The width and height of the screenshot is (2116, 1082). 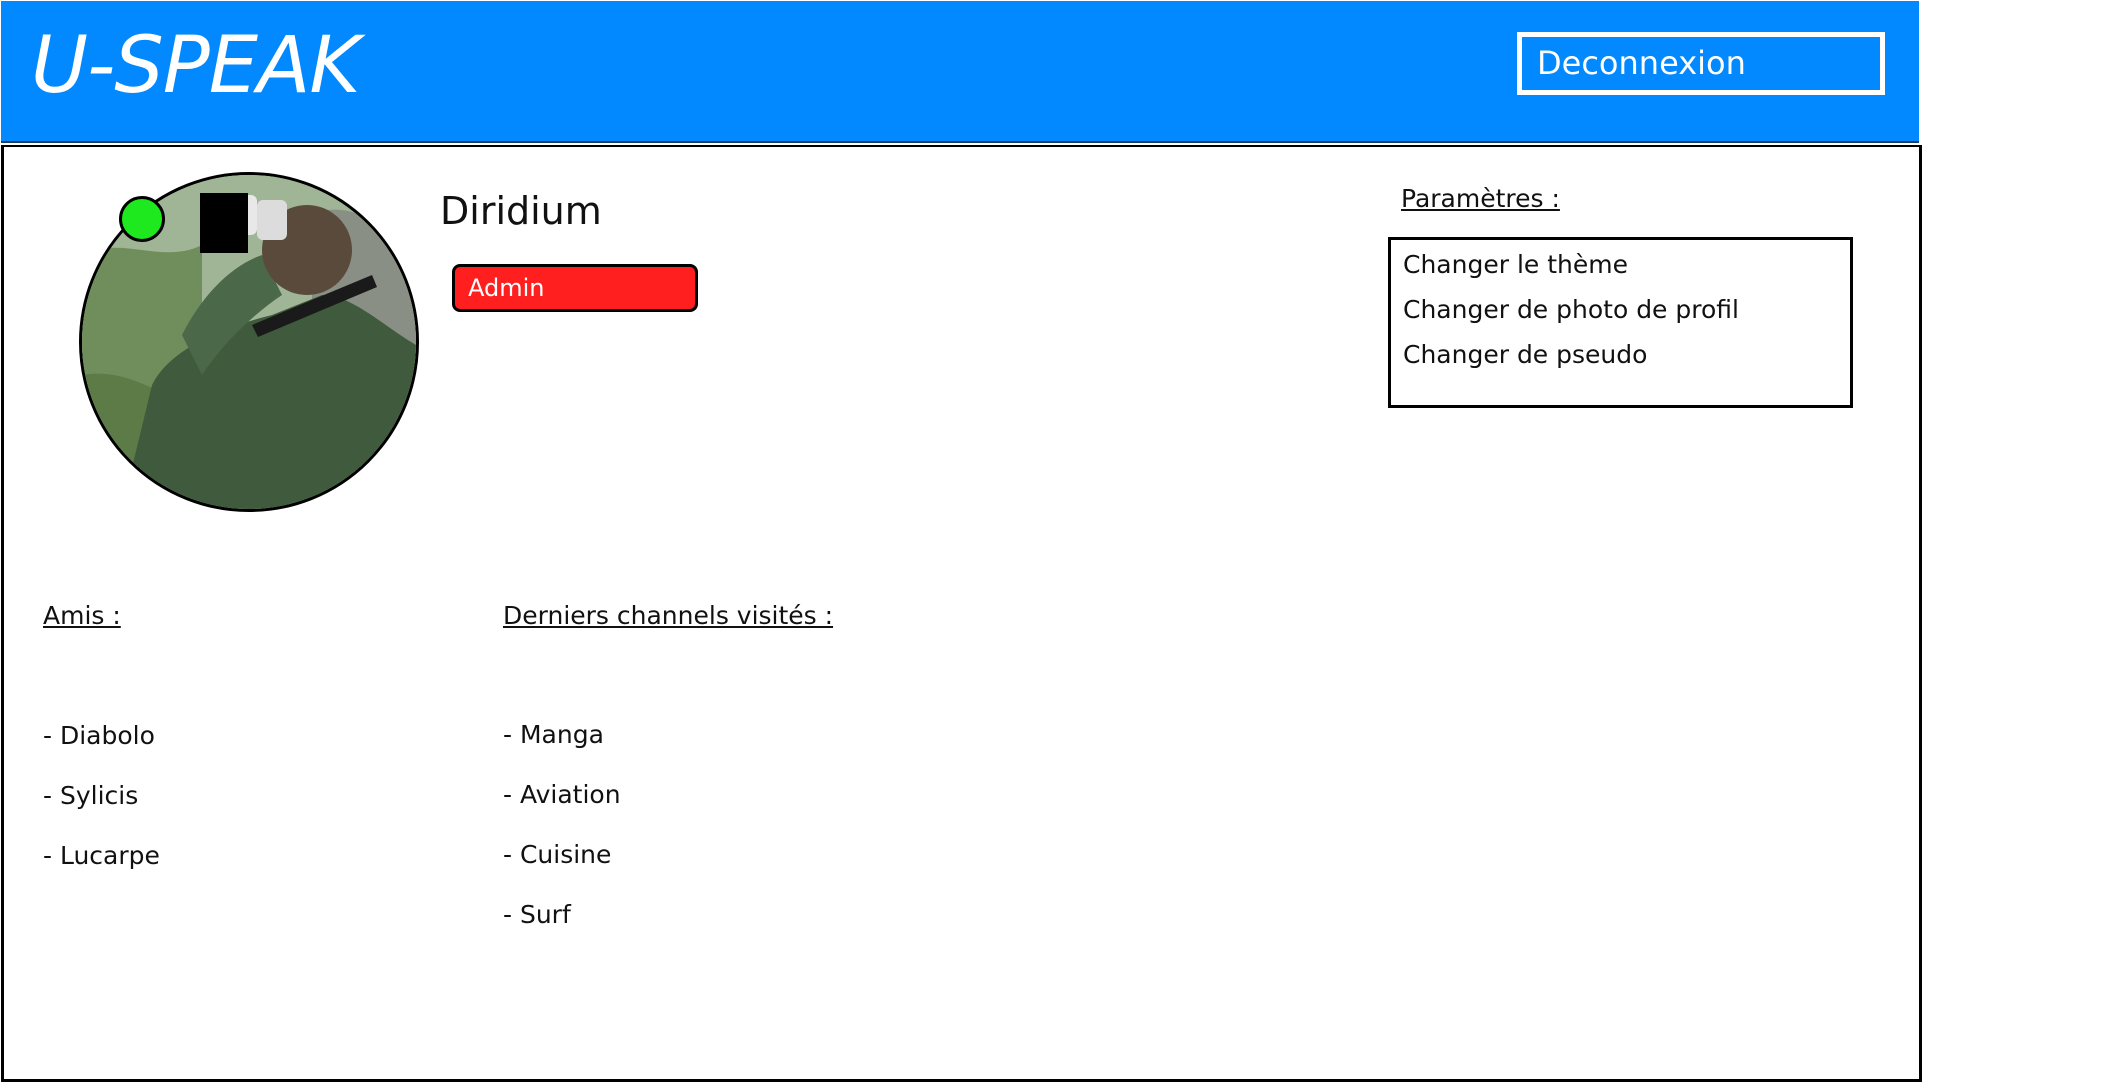 What do you see at coordinates (521, 211) in the screenshot?
I see `profile-username: Diridium` at bounding box center [521, 211].